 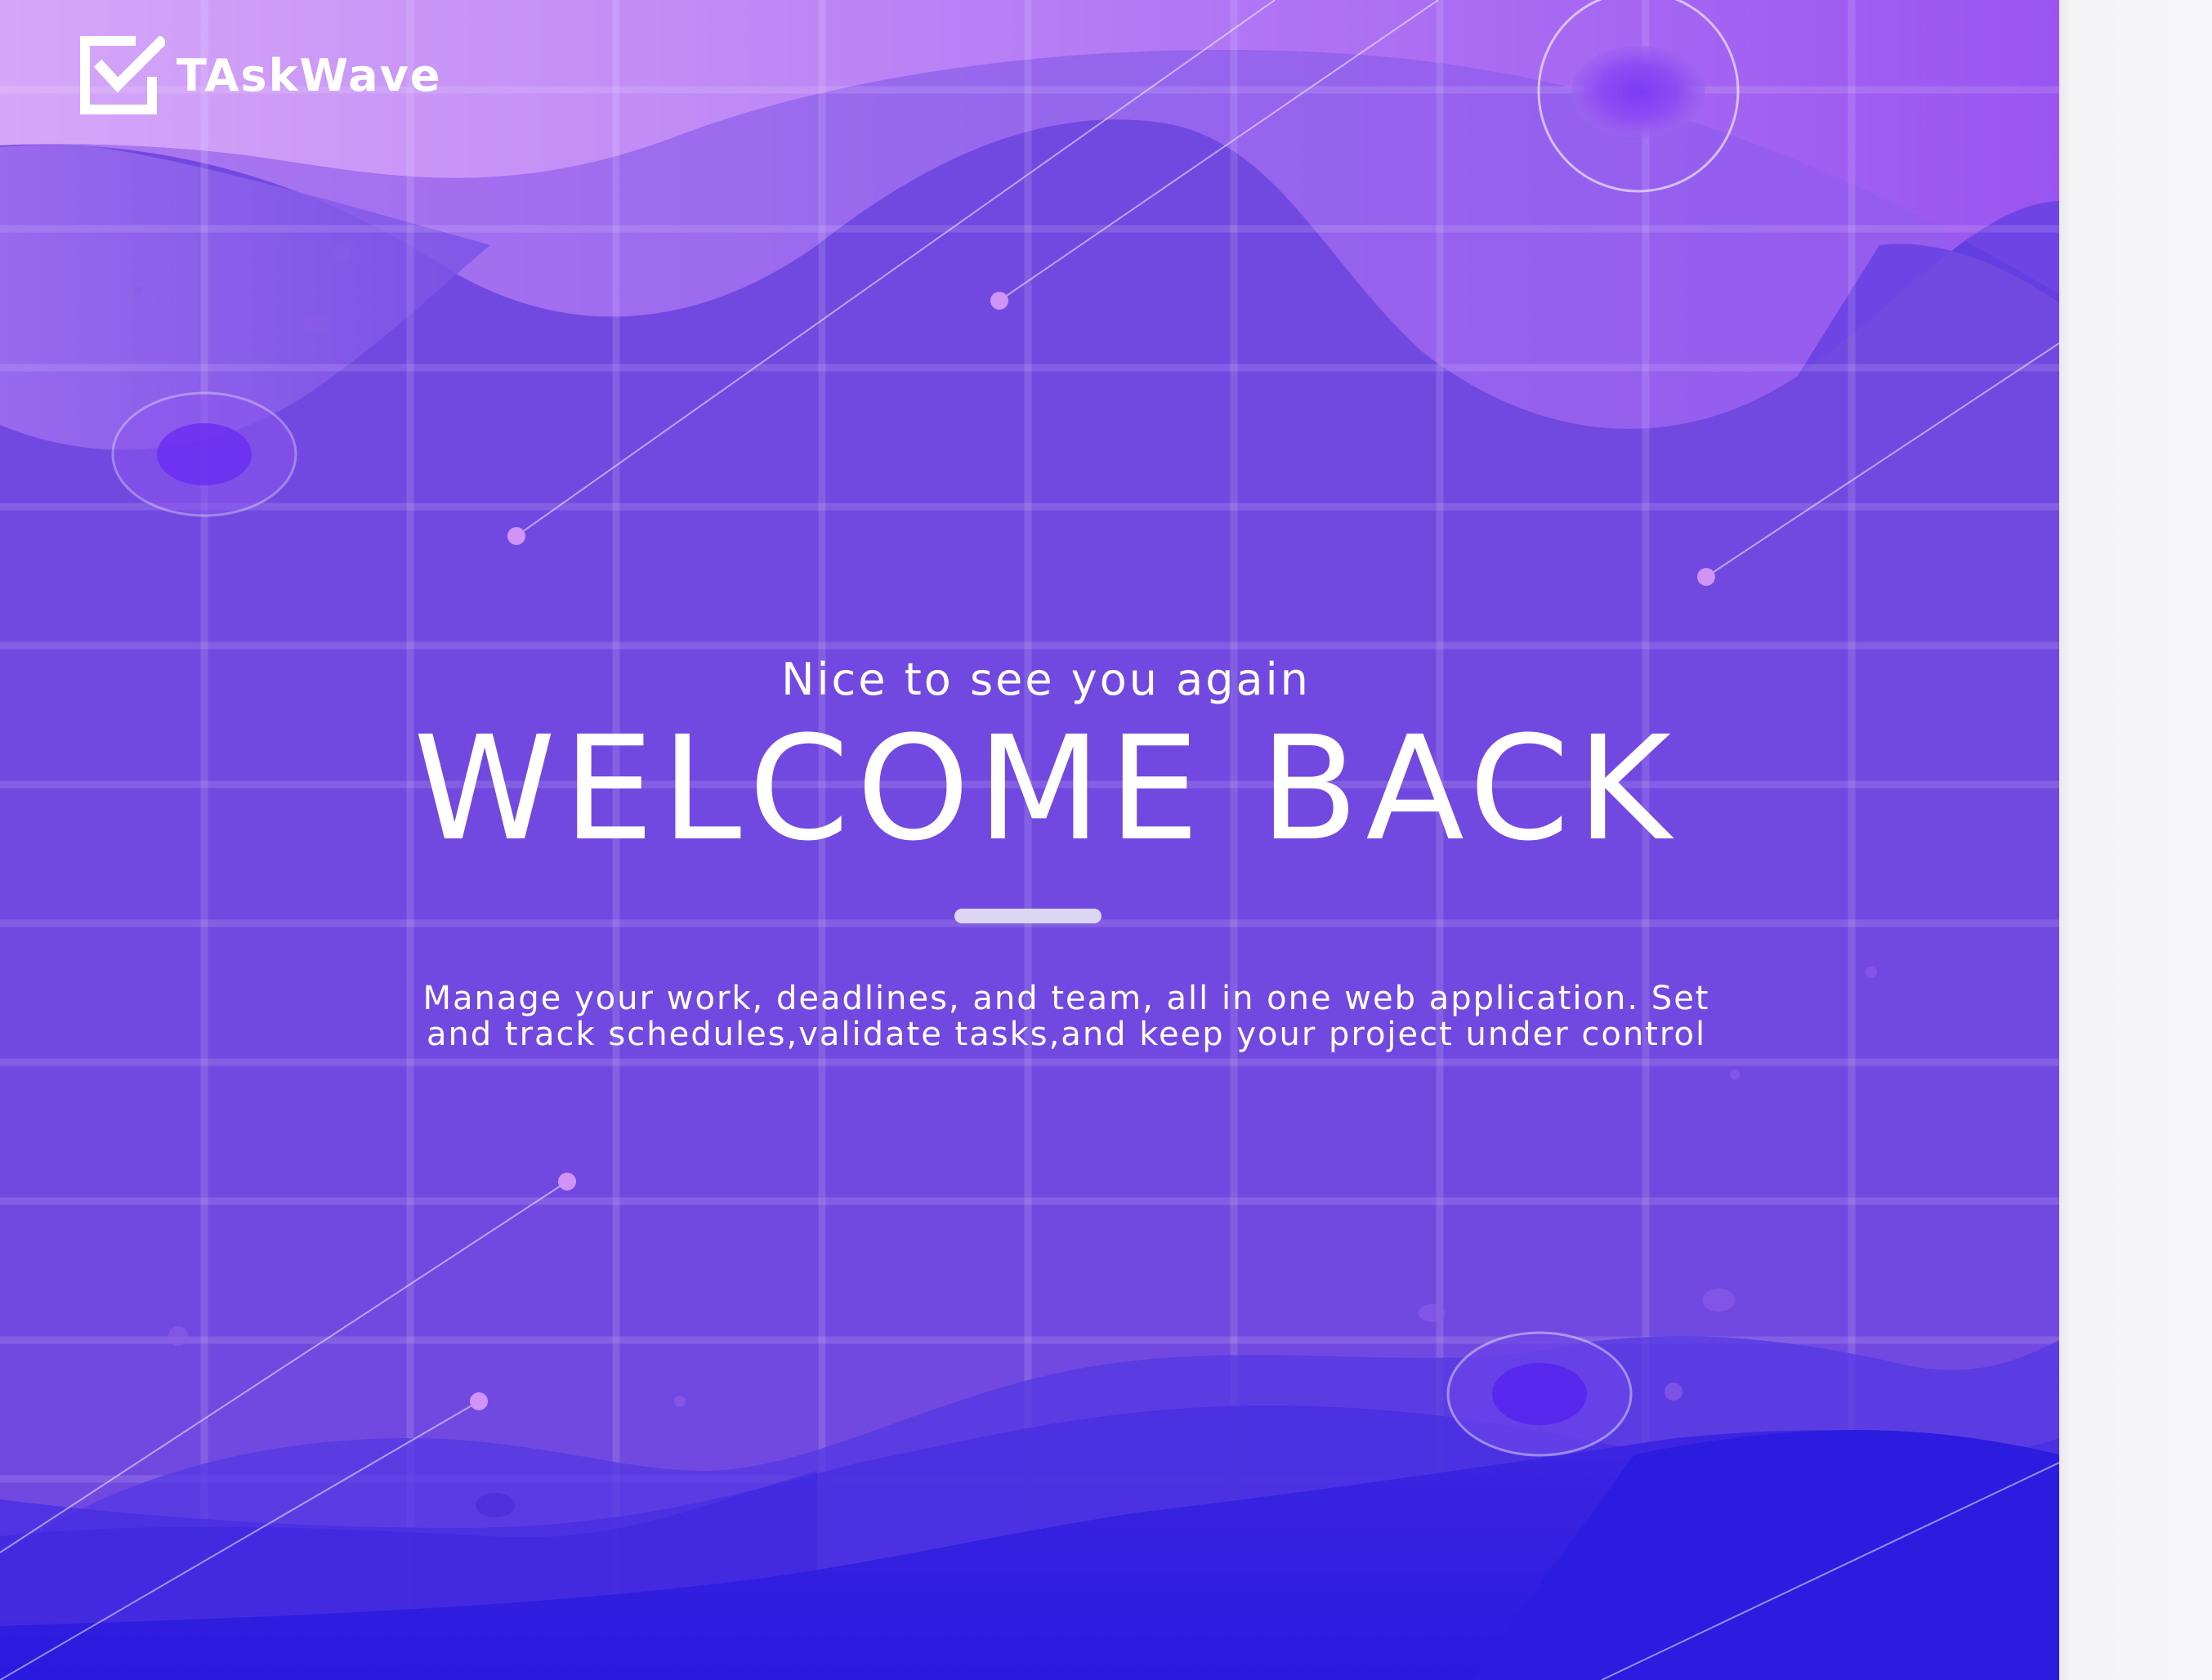 What do you see at coordinates (309, 75) in the screenshot?
I see `brand-name: TAskWave` at bounding box center [309, 75].